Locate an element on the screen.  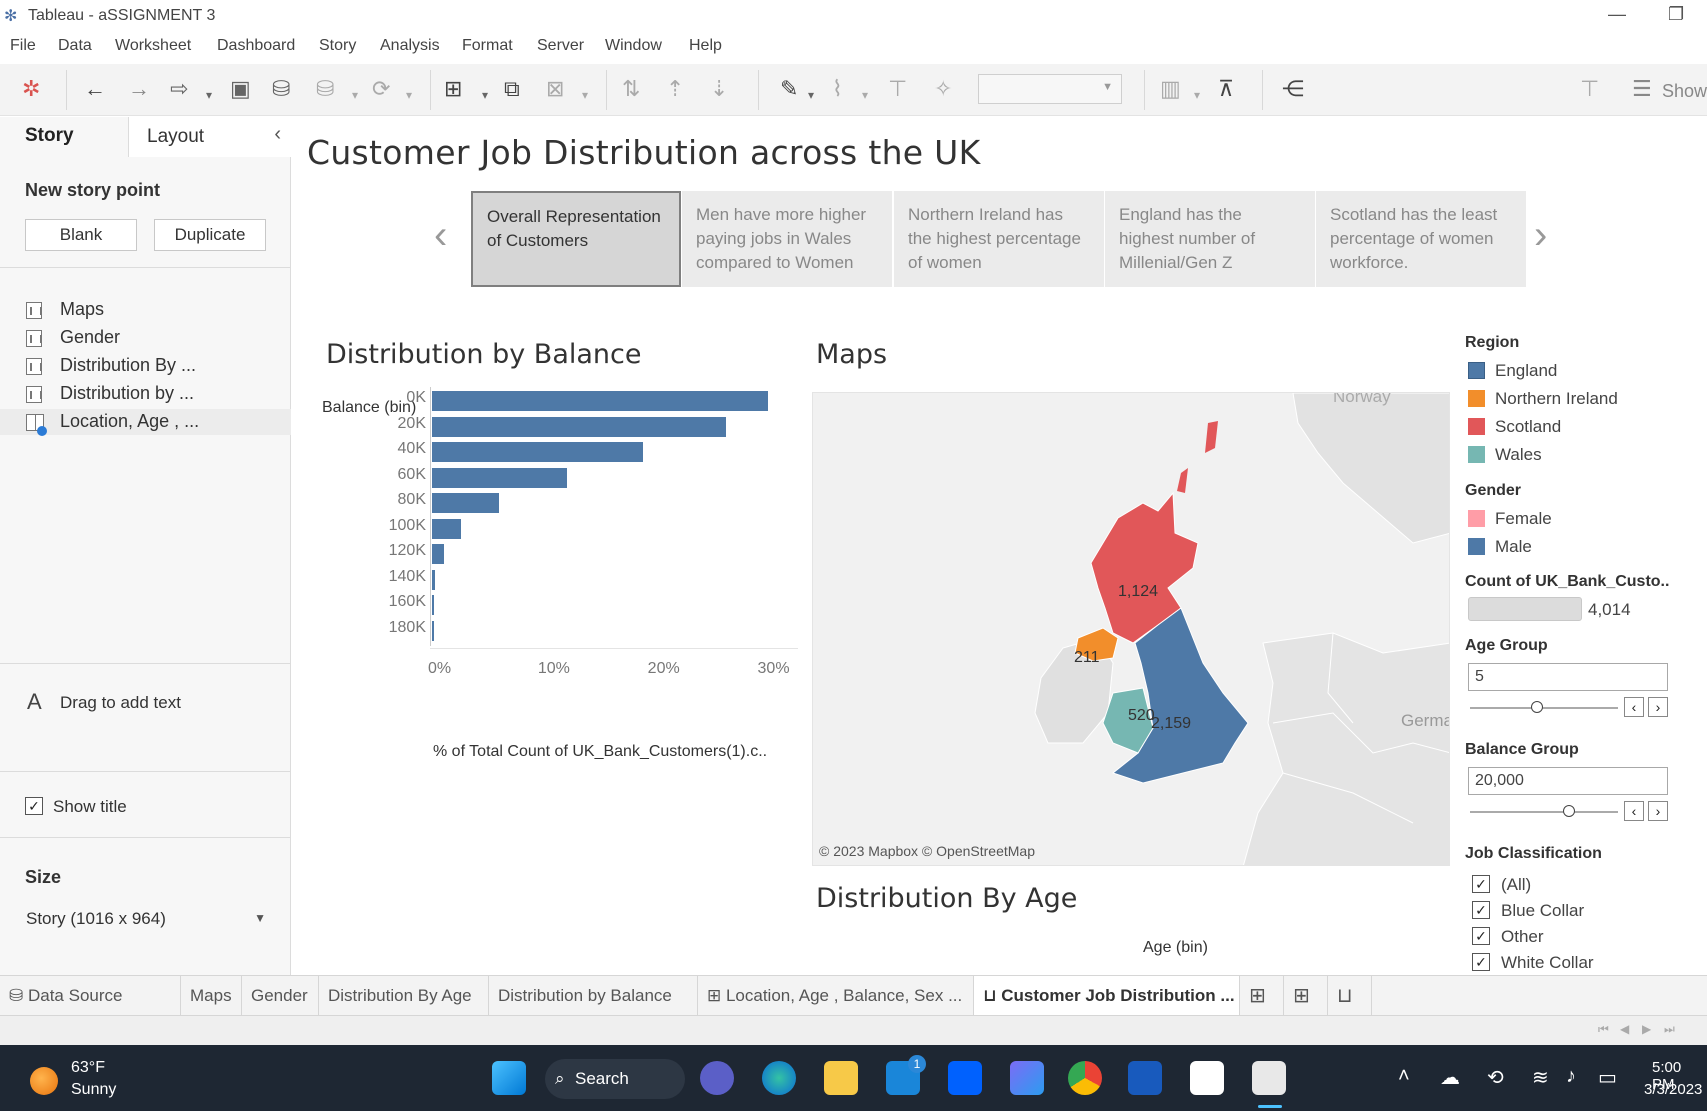
replay-icon: ⇨ is located at coordinates (179, 89).